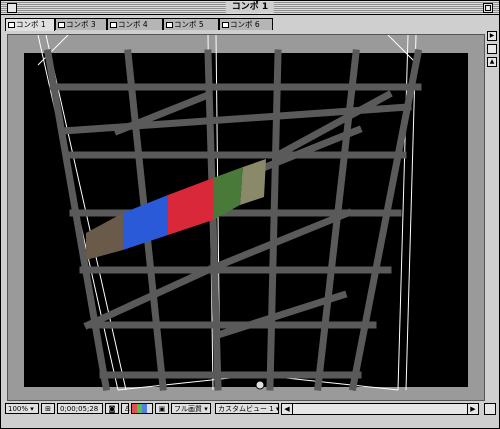 The image size is (500, 429). What do you see at coordinates (125, 408) in the screenshot?
I see `person-icon: ♙` at bounding box center [125, 408].